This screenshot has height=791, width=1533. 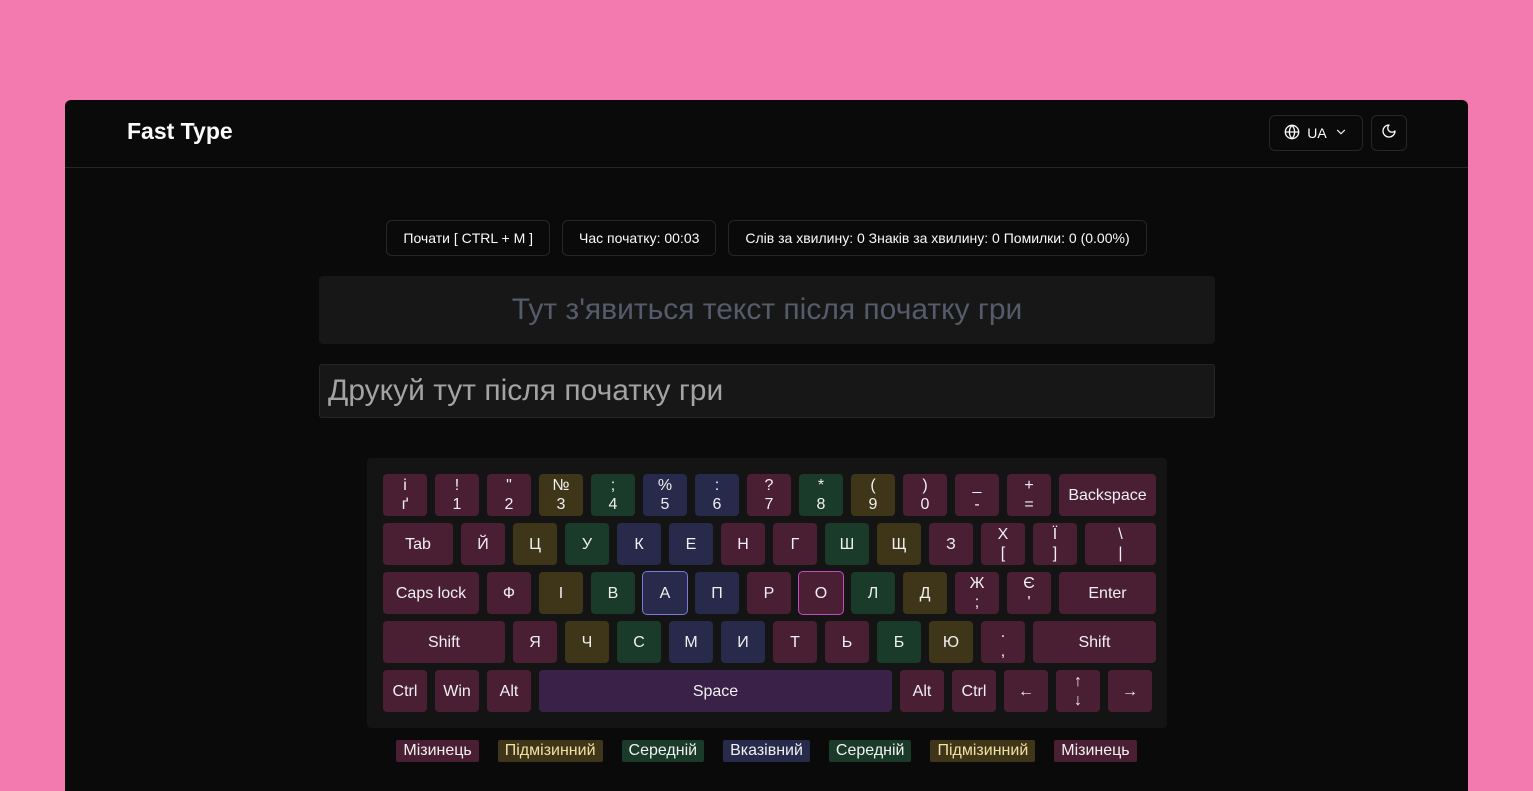 What do you see at coordinates (873, 485) in the screenshot?
I see `key-shift-label: (` at bounding box center [873, 485].